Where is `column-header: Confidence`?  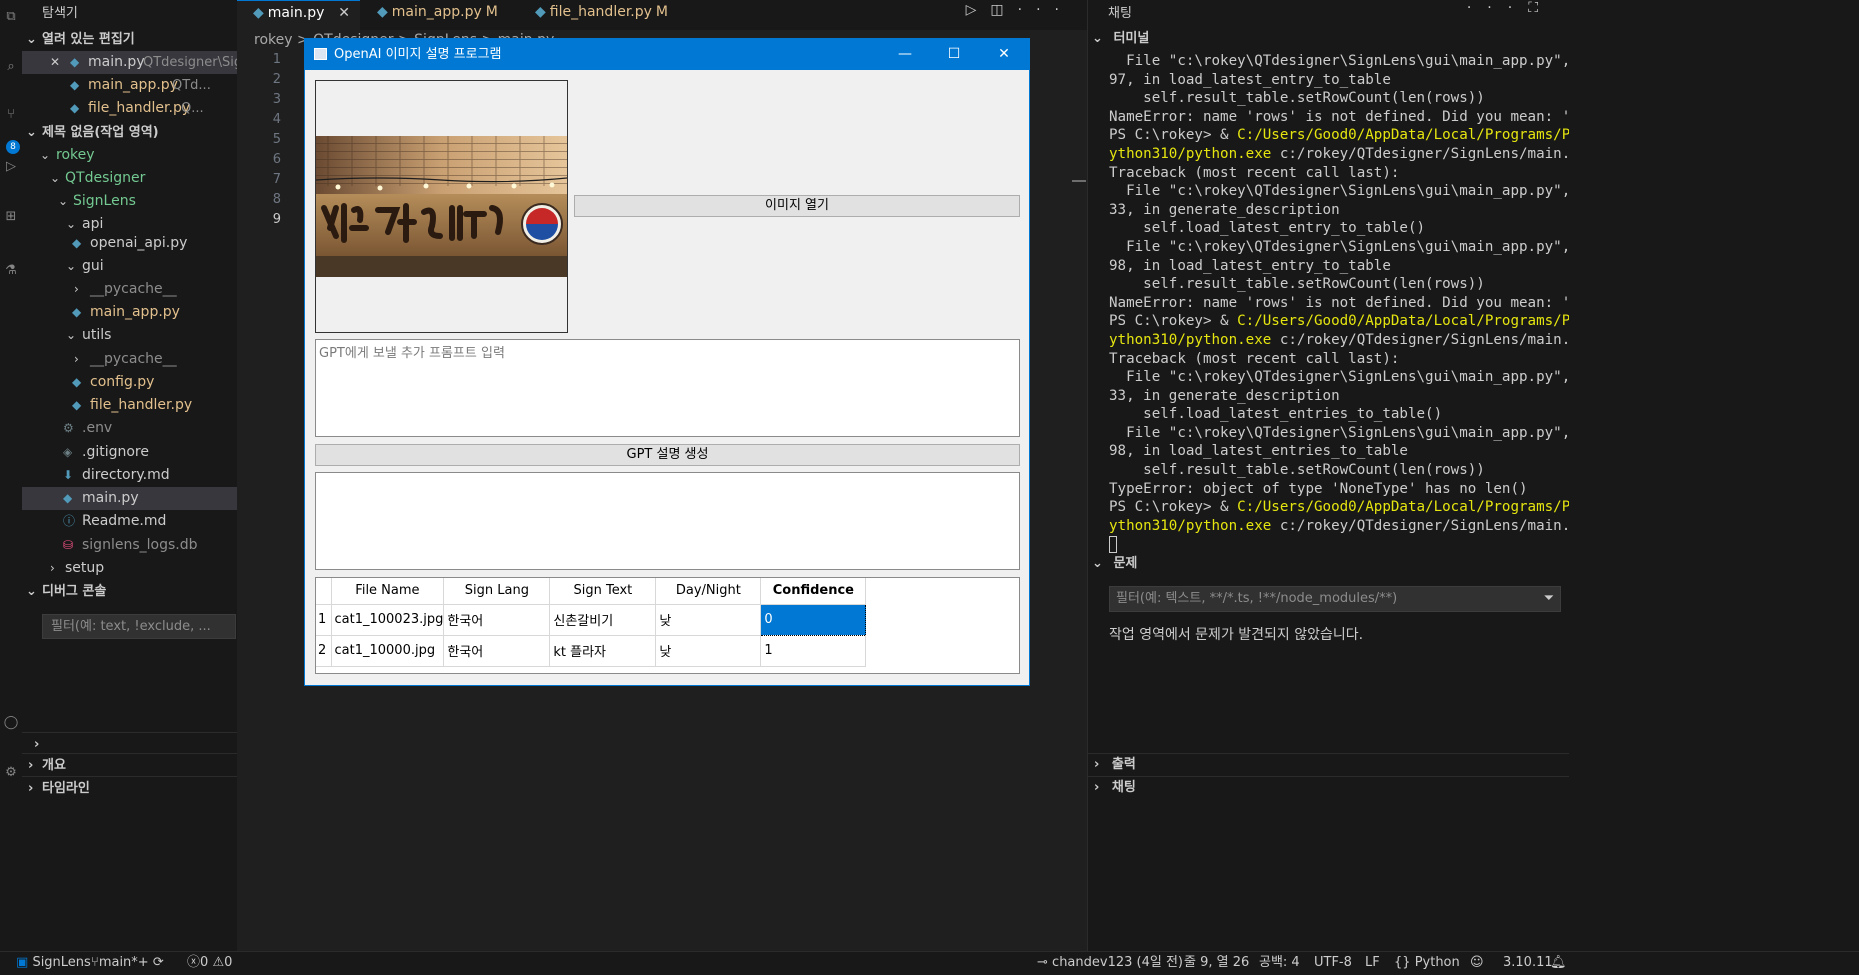
column-header: Confidence is located at coordinates (813, 591).